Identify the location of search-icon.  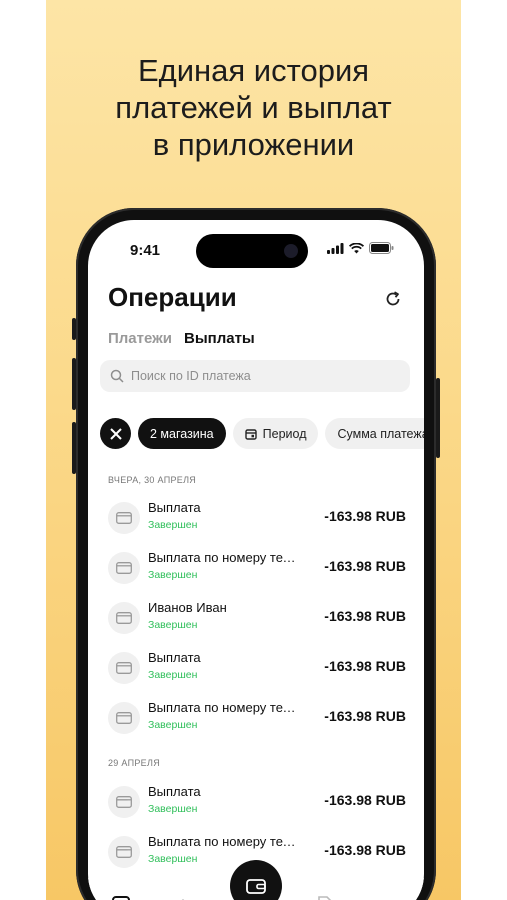
(117, 376).